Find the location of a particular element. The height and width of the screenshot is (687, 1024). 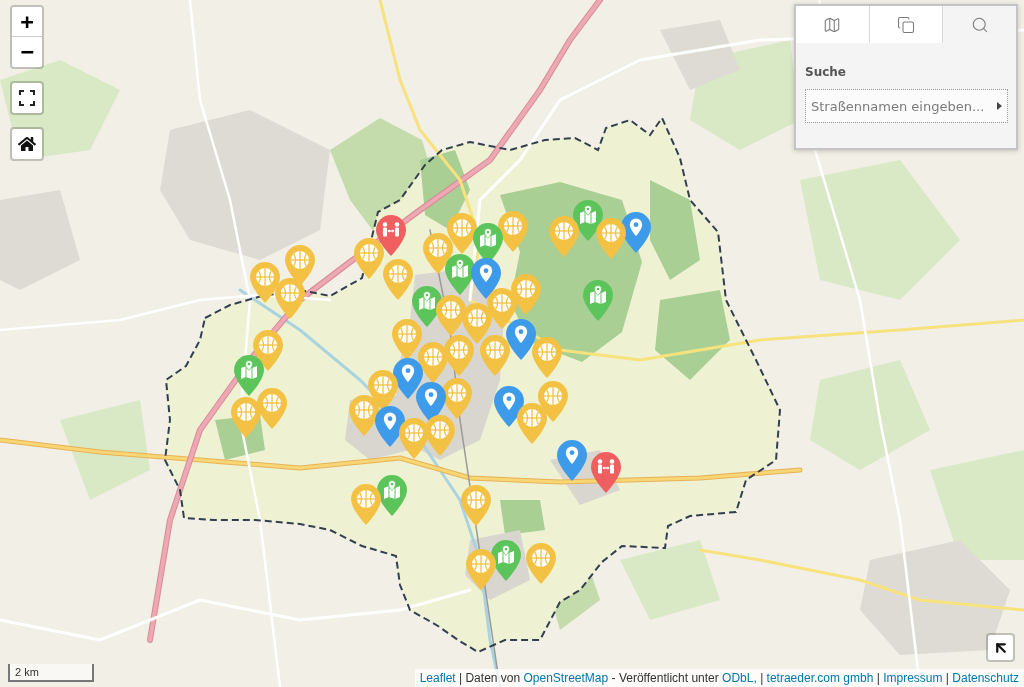

attribution-link: Datenschutz is located at coordinates (985, 678).